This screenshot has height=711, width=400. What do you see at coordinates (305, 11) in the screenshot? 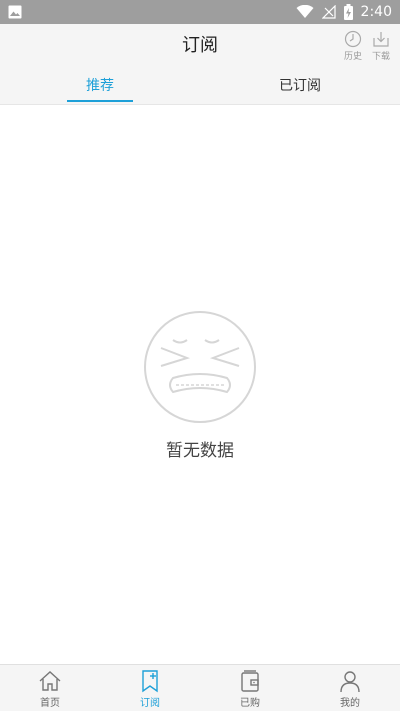
I see `wifi-icon` at bounding box center [305, 11].